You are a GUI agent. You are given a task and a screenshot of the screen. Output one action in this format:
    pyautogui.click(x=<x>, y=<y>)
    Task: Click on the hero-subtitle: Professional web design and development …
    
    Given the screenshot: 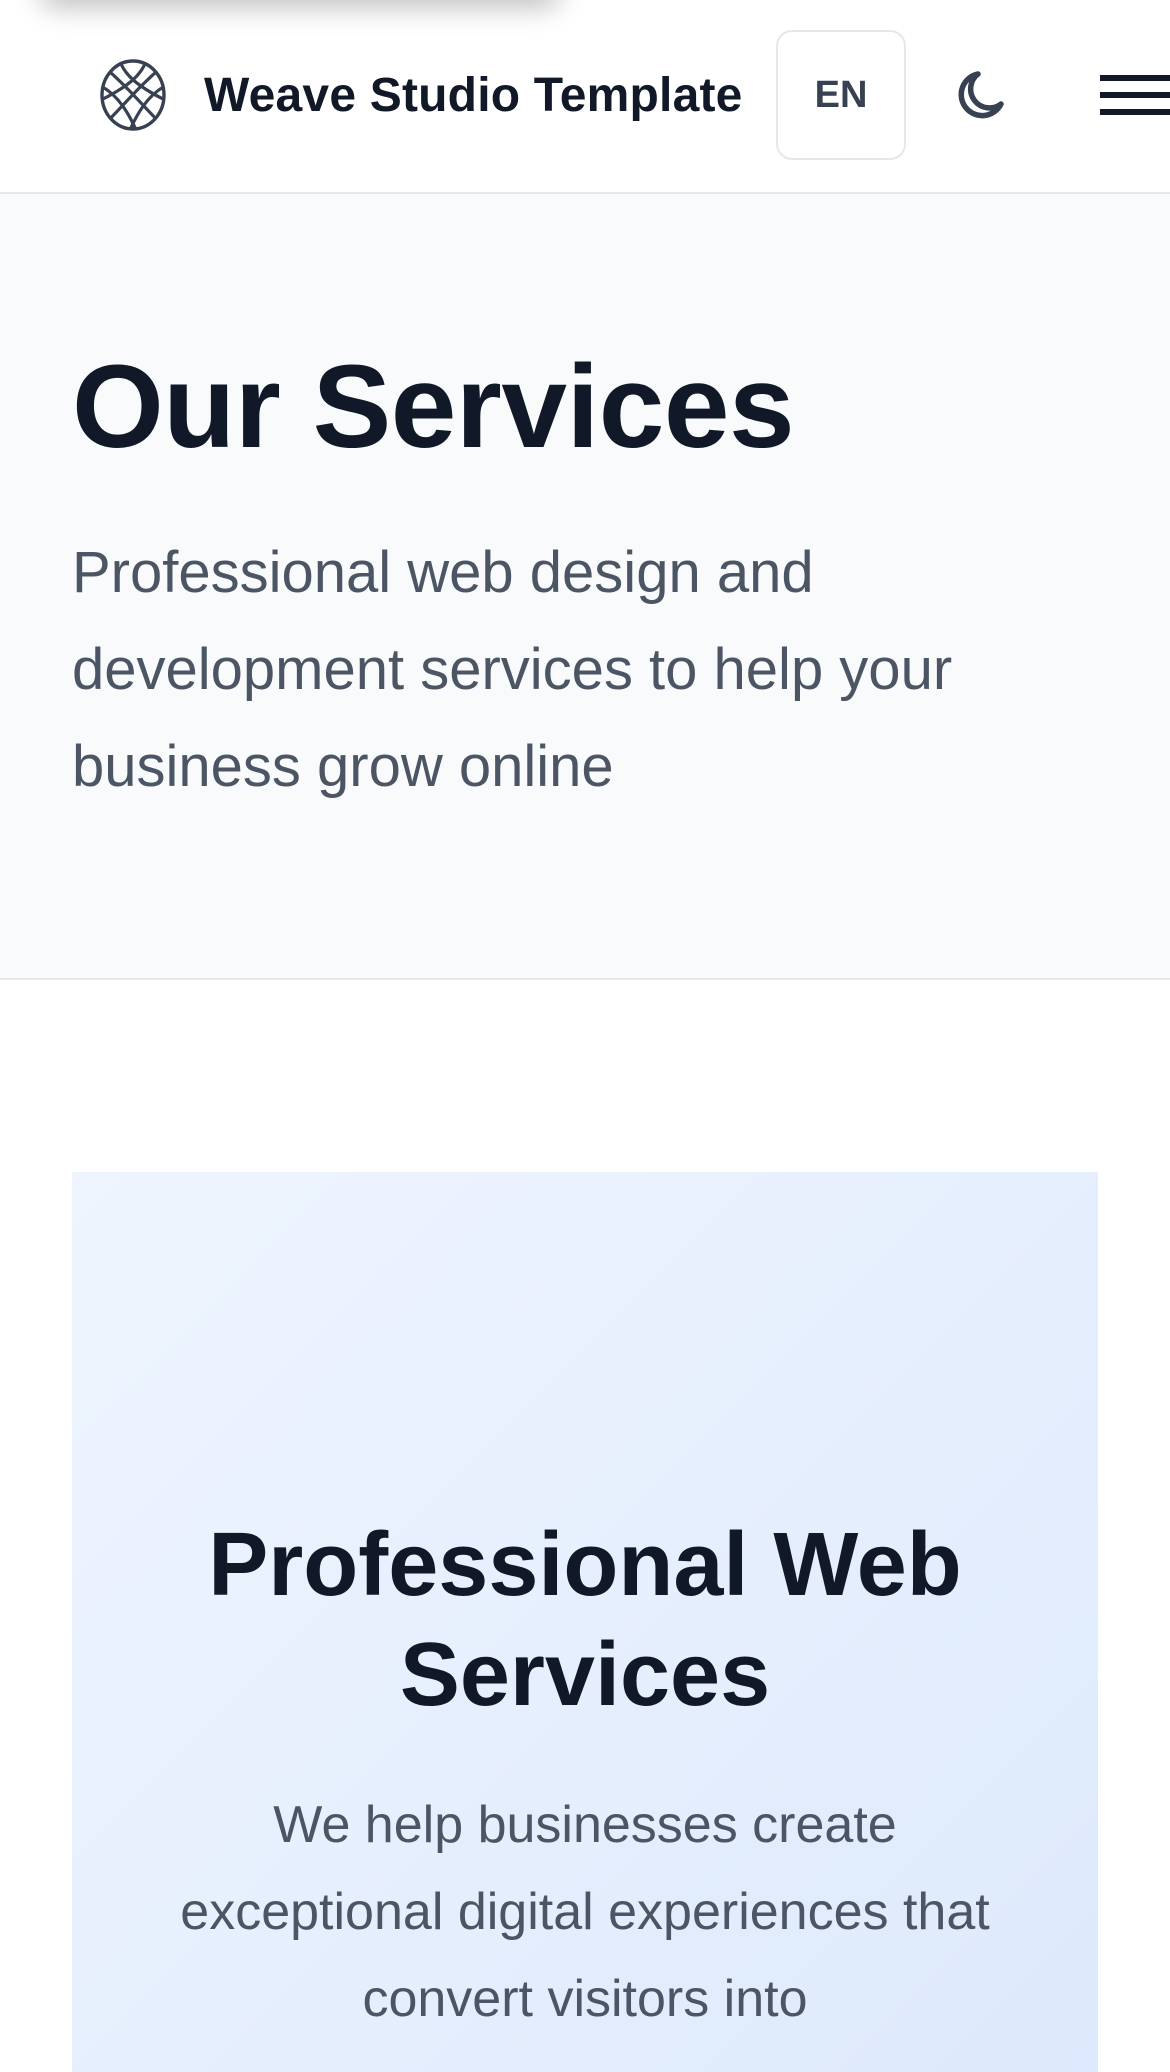 What is the action you would take?
    pyautogui.click(x=512, y=669)
    